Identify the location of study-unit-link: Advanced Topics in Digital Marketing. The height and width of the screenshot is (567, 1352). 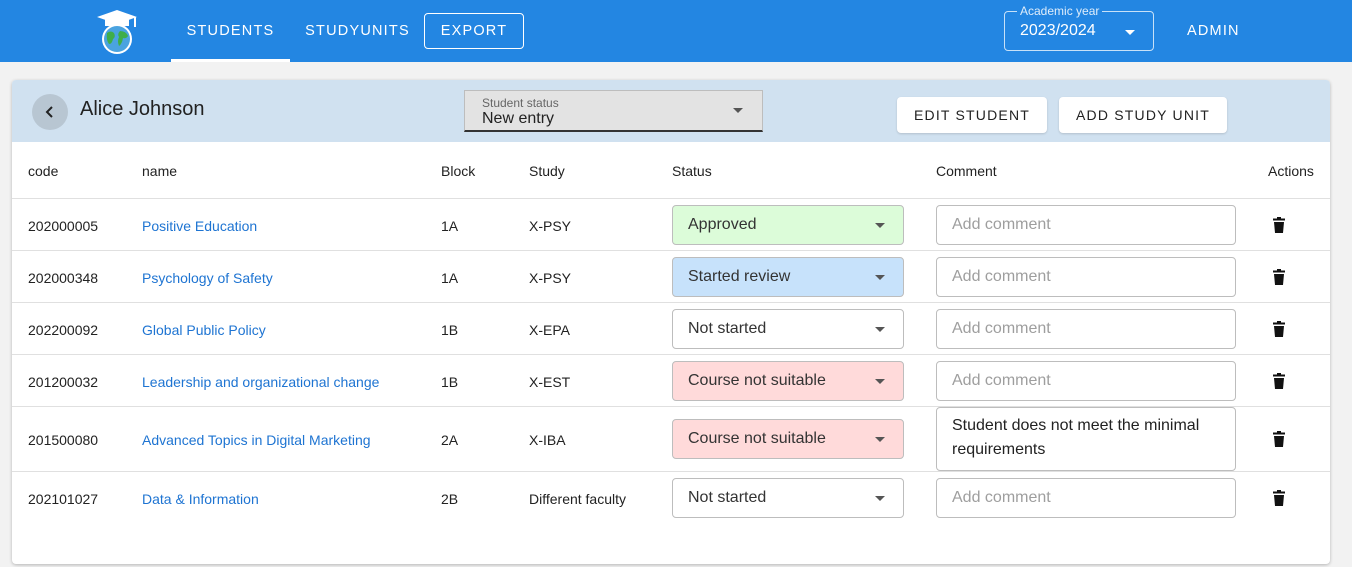
(256, 440).